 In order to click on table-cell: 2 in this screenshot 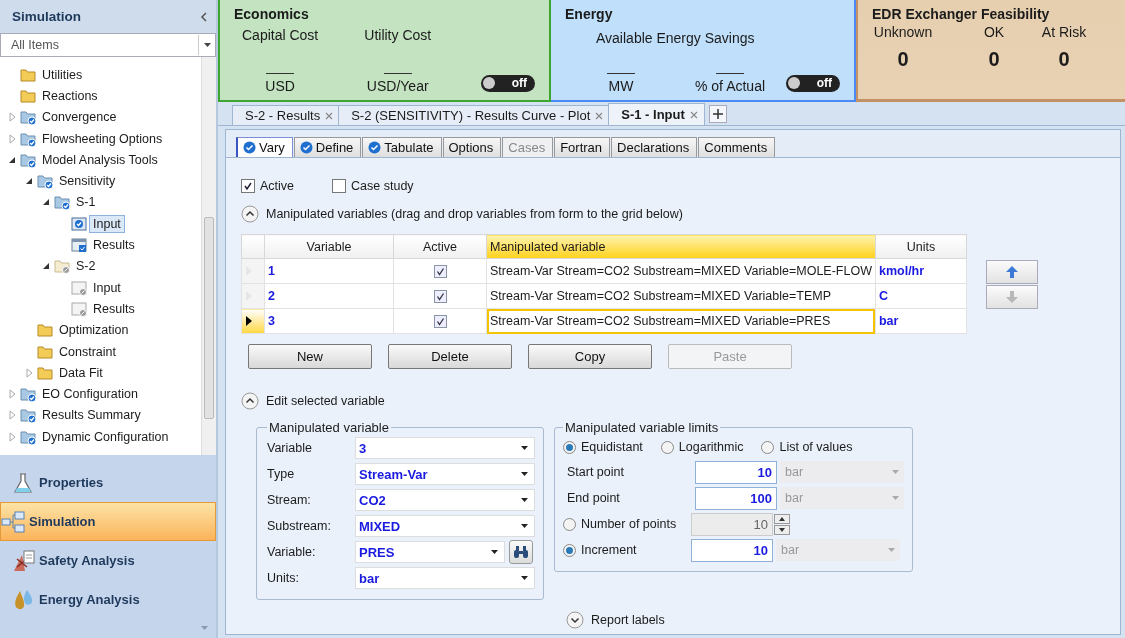, I will do `click(329, 296)`.